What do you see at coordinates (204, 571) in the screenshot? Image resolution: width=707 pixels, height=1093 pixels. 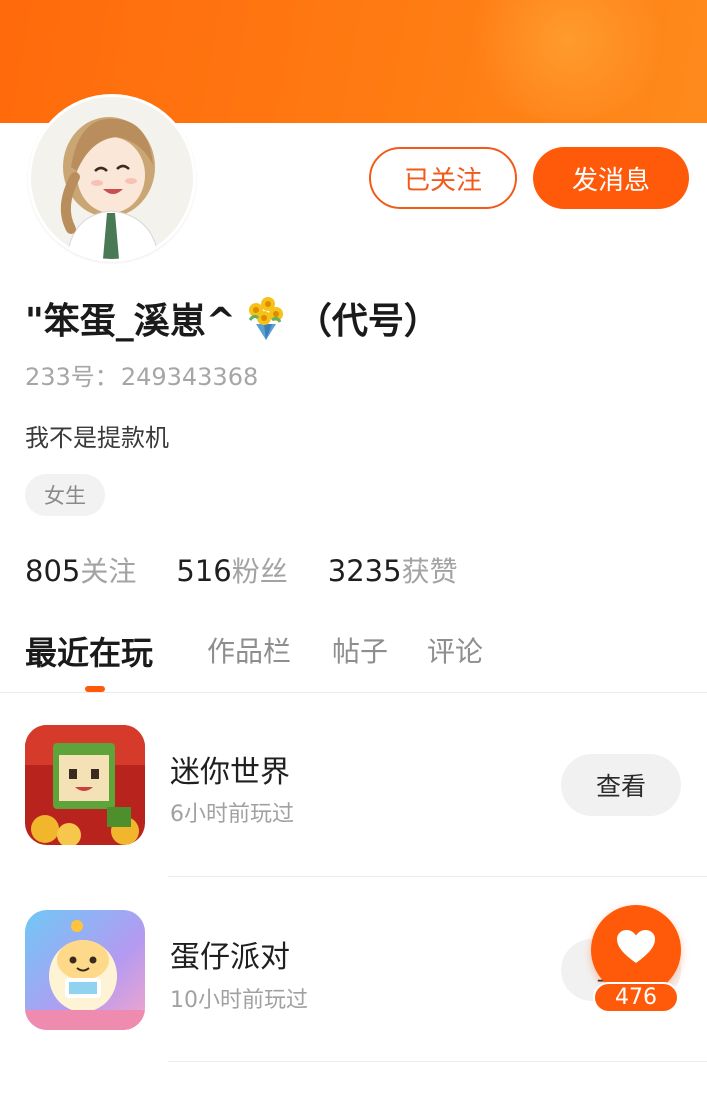 I see `stat-followers-value: 516` at bounding box center [204, 571].